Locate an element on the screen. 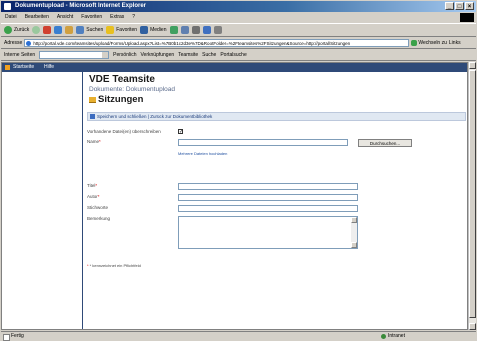  bemerkung-label: Bemerkung is located at coordinates (99, 218).